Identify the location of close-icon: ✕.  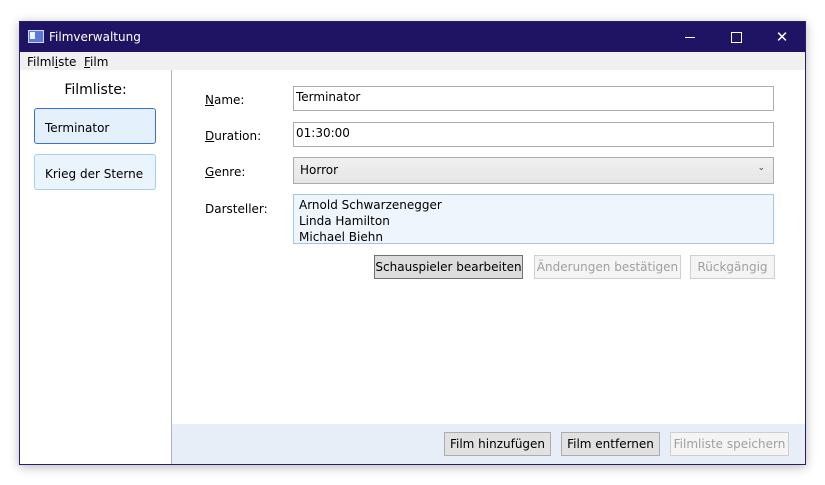
(782, 37).